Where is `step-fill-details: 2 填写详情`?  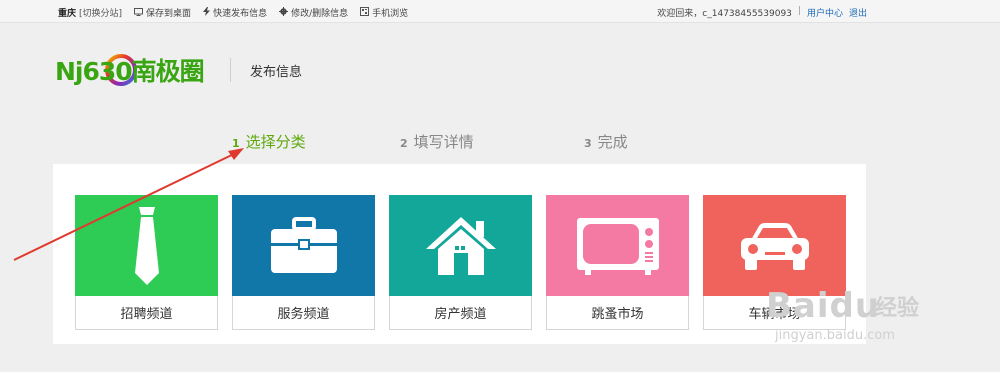 step-fill-details: 2 填写详情 is located at coordinates (437, 141).